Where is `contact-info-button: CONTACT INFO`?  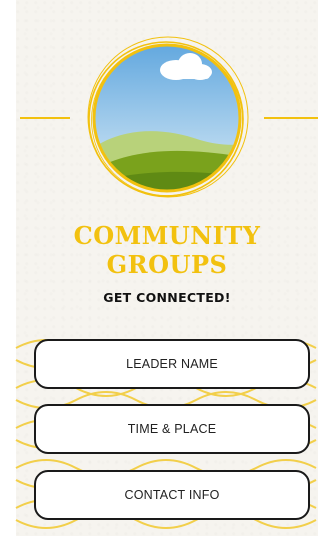 contact-info-button: CONTACT INFO is located at coordinates (172, 495).